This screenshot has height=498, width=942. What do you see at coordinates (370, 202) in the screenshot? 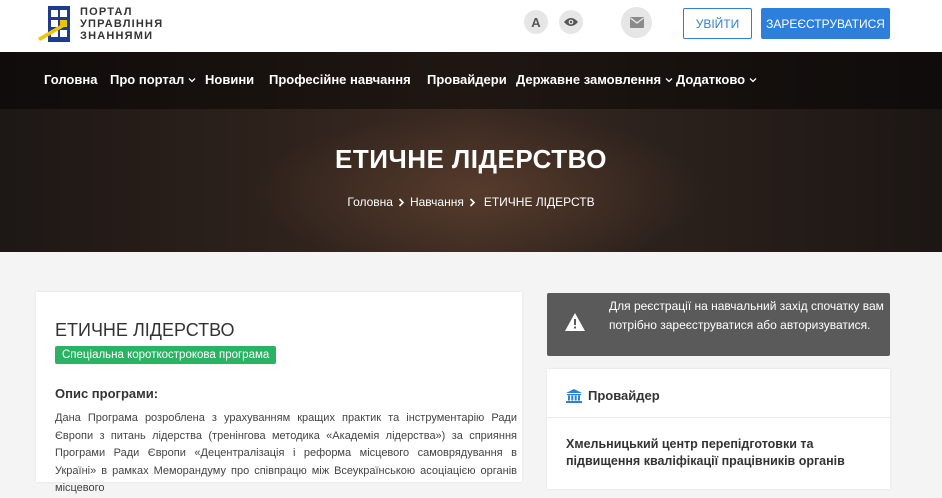
I see `breadcrumb-link-home: Головна` at bounding box center [370, 202].